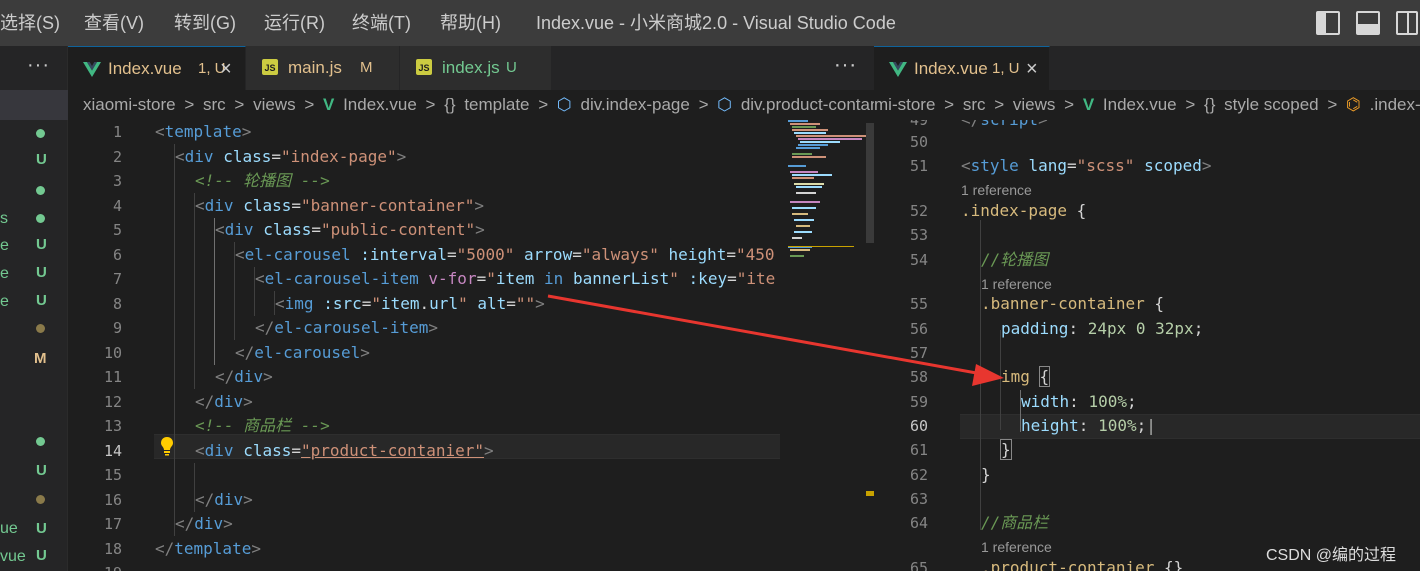 Image resolution: width=1420 pixels, height=571 pixels. I want to click on explorer-selected-row, so click(34, 105).